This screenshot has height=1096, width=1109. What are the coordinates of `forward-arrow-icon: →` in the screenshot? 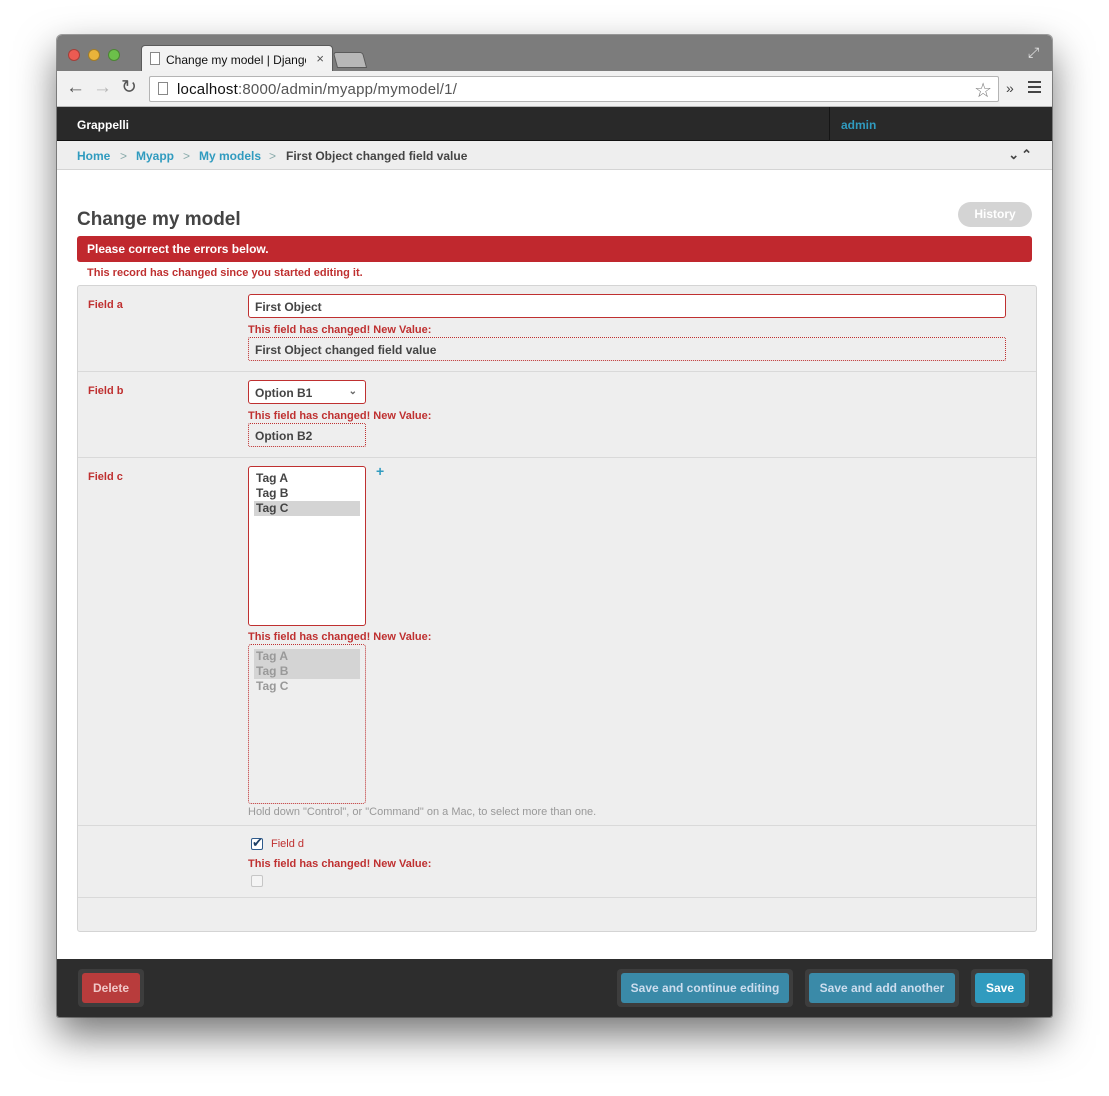 It's located at (102, 88).